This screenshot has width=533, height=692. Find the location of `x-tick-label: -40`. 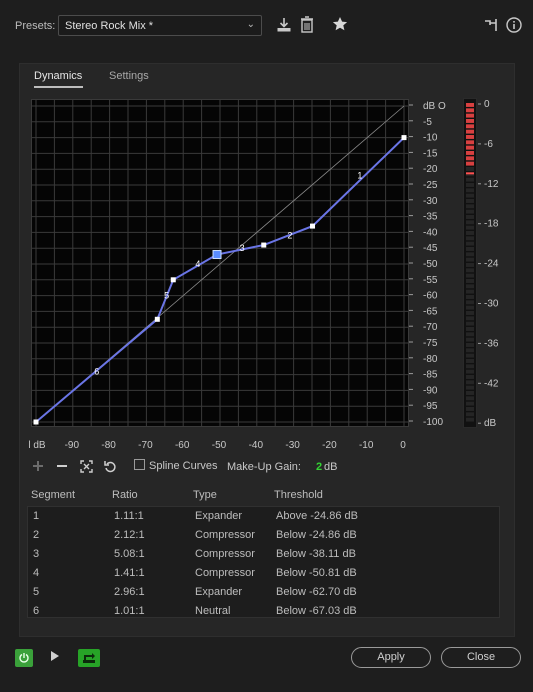

x-tick-label: -40 is located at coordinates (256, 445).